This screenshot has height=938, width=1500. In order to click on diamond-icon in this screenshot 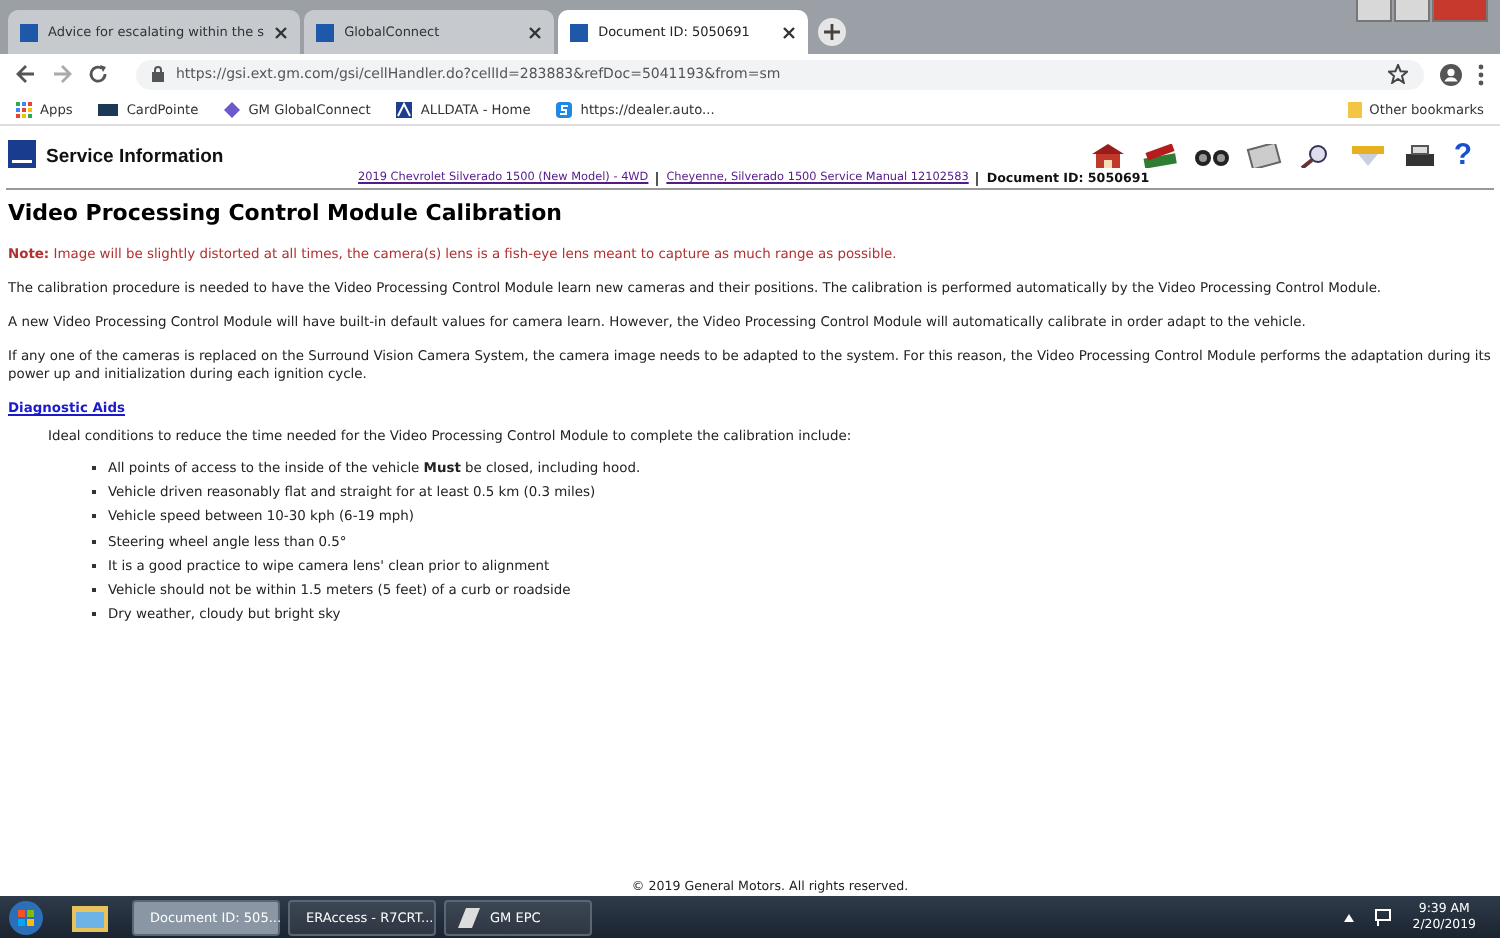, I will do `click(232, 109)`.